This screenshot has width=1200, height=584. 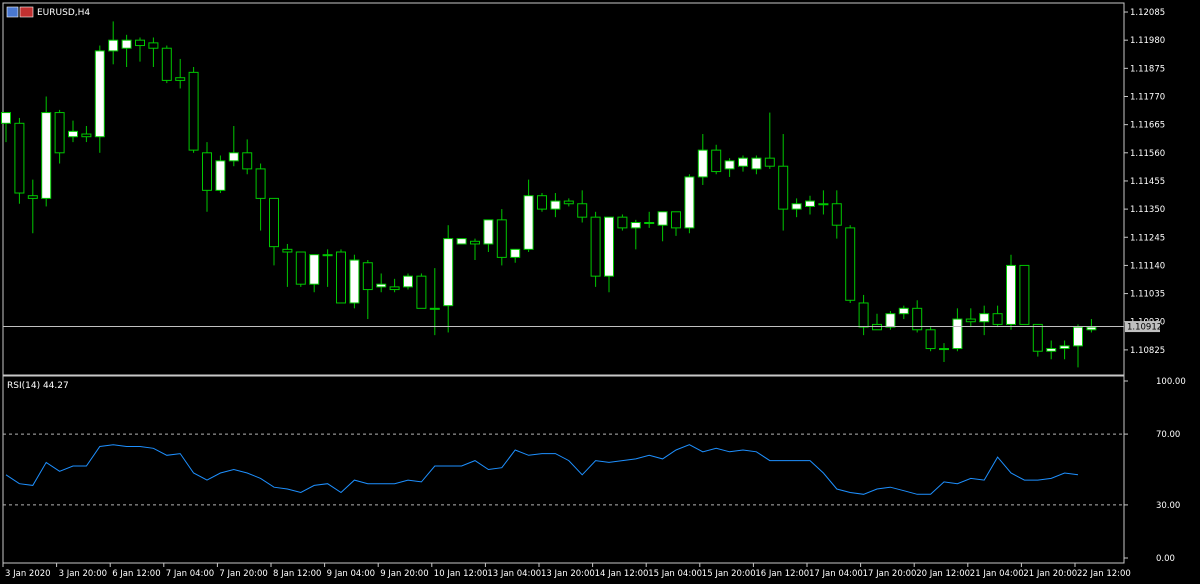 I want to click on chart-window-icon, so click(x=12, y=12).